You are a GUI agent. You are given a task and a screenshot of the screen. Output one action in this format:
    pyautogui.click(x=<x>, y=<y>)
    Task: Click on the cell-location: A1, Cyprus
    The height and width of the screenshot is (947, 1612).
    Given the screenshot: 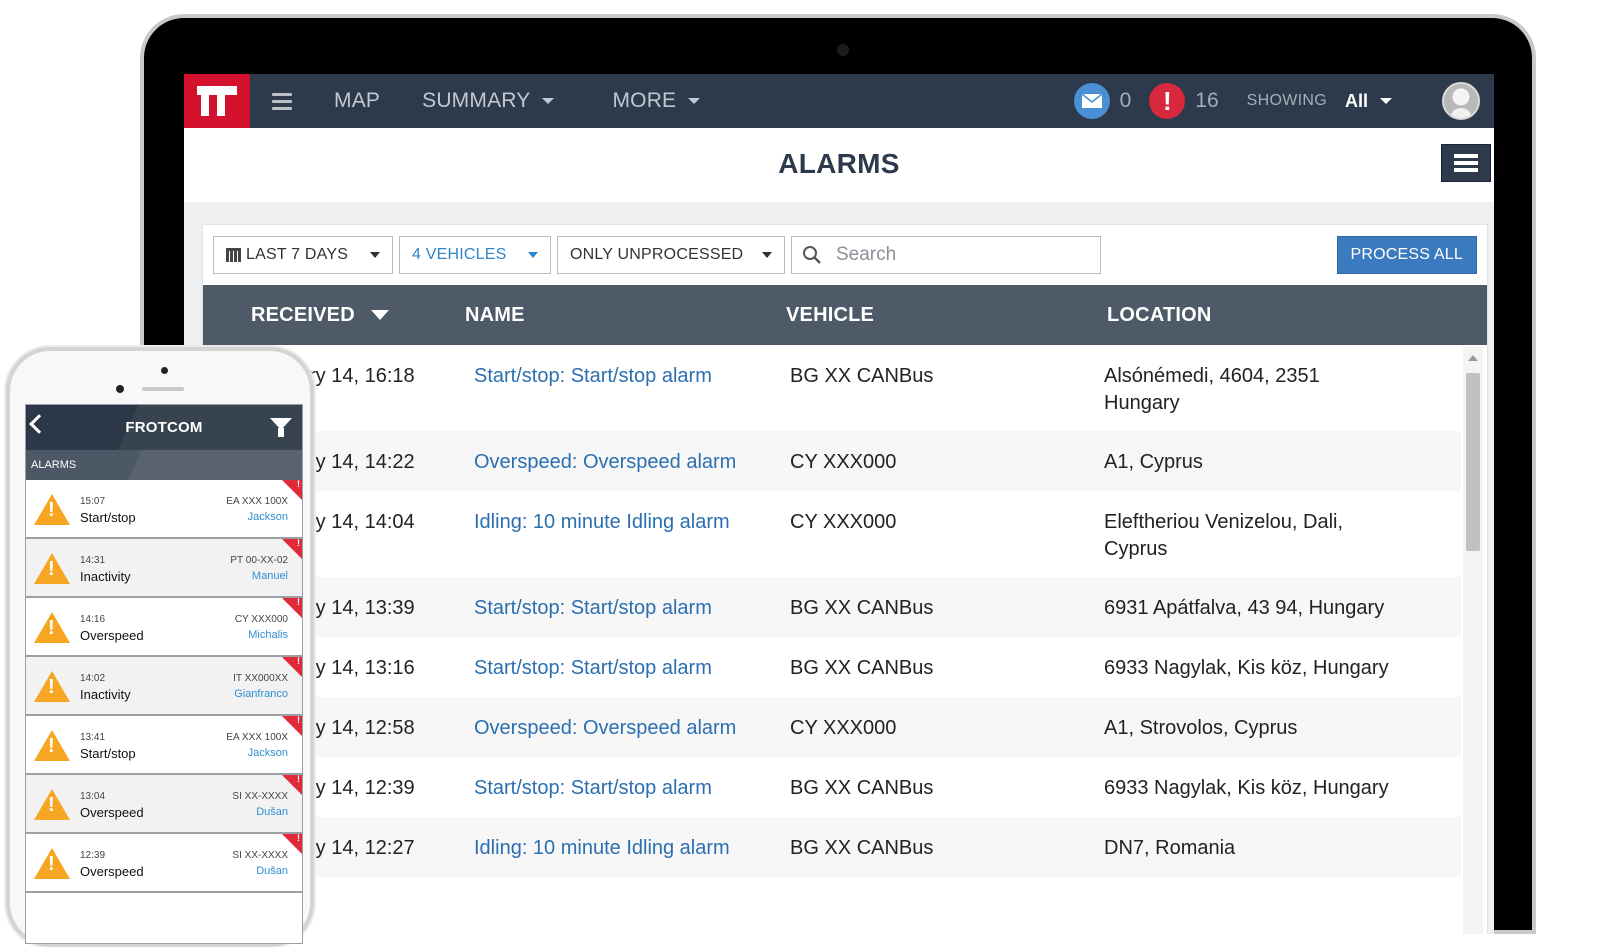 What is the action you would take?
    pyautogui.click(x=1153, y=462)
    